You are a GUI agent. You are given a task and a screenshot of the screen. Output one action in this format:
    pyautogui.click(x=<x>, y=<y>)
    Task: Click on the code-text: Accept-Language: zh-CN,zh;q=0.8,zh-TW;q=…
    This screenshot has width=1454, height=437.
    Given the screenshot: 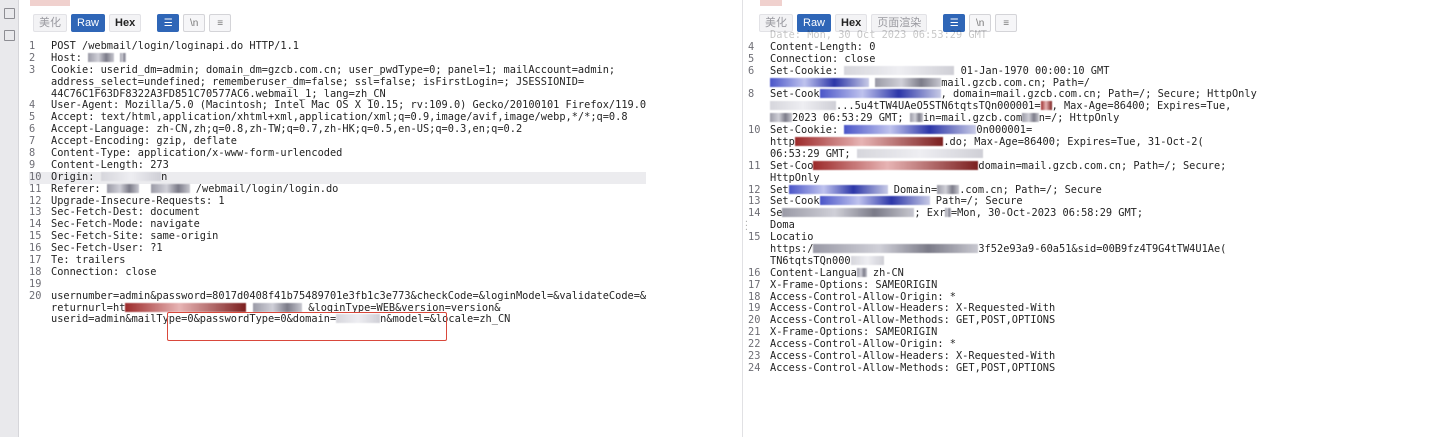 What is the action you would take?
    pyautogui.click(x=287, y=129)
    